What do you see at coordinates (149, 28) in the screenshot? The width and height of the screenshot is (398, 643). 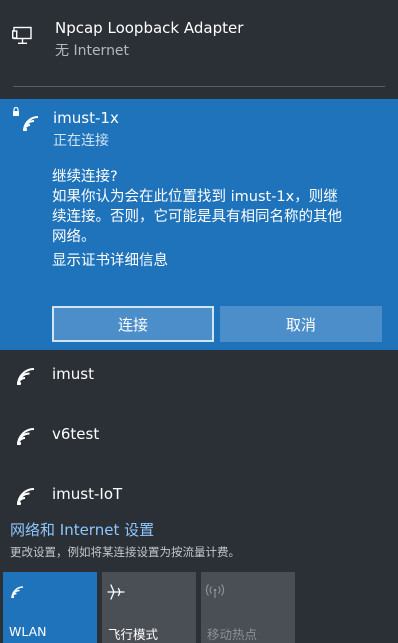 I see `adapter-name: Npcap Loopback Adapter` at bounding box center [149, 28].